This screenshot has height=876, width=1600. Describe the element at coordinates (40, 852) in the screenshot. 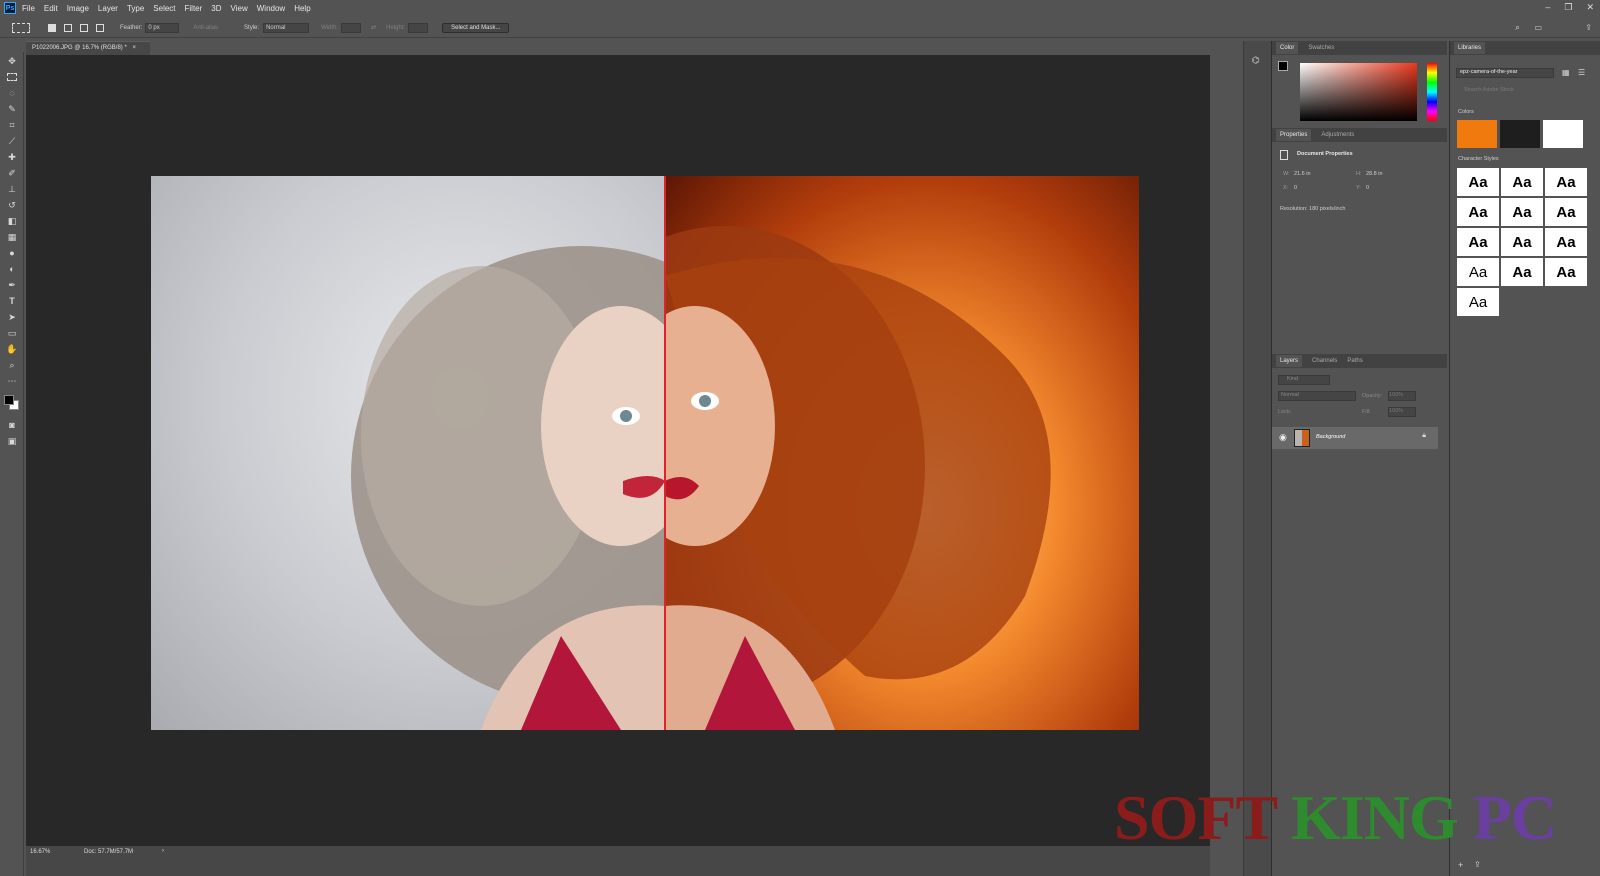

I see `zoom-level: 16.67%` at that location.